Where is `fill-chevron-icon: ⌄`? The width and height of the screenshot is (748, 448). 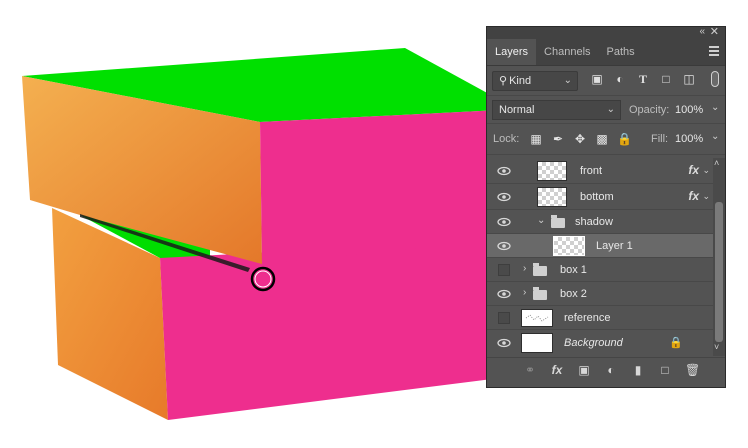
fill-chevron-icon: ⌄ is located at coordinates (715, 136).